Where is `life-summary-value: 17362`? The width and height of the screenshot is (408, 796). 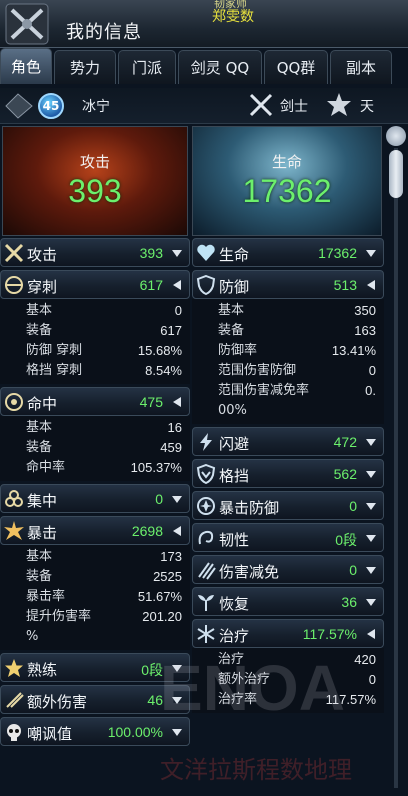
life-summary-value: 17362 is located at coordinates (287, 191).